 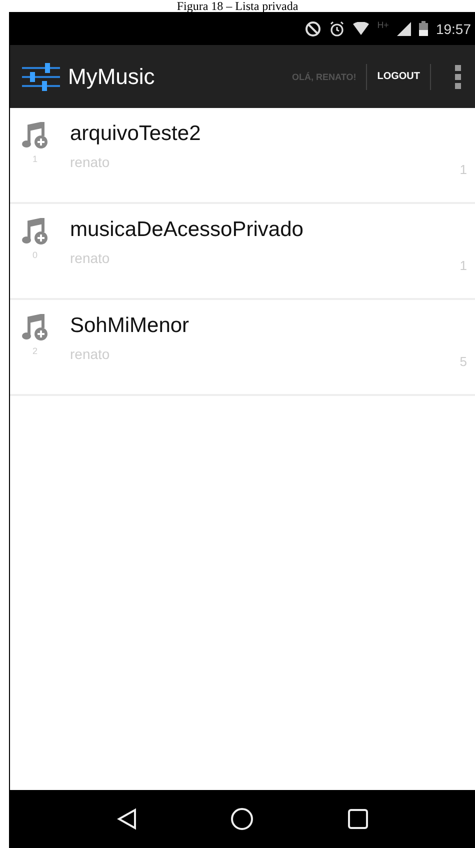 What do you see at coordinates (242, 819) in the screenshot?
I see `home-icon` at bounding box center [242, 819].